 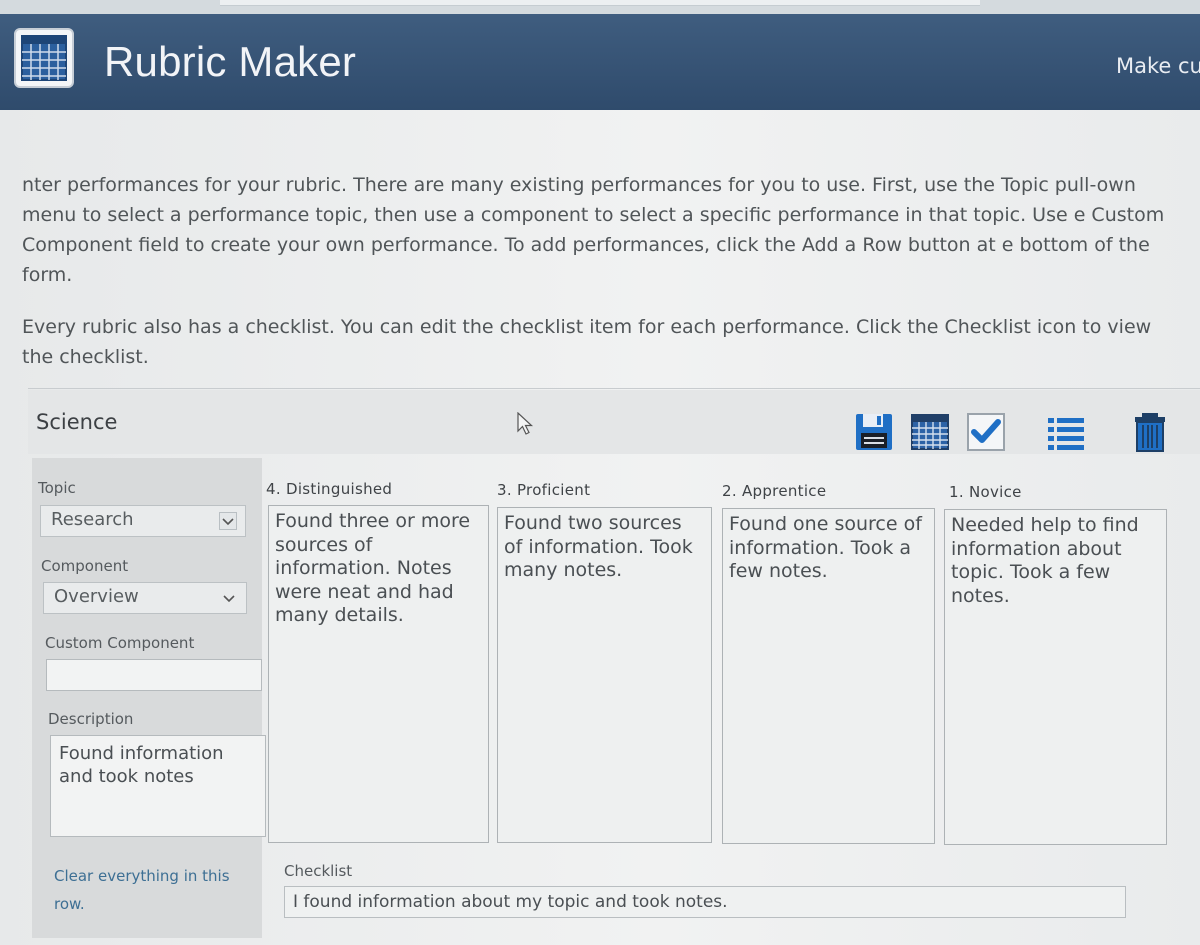 I want to click on browser-top-strip, so click(x=600, y=7).